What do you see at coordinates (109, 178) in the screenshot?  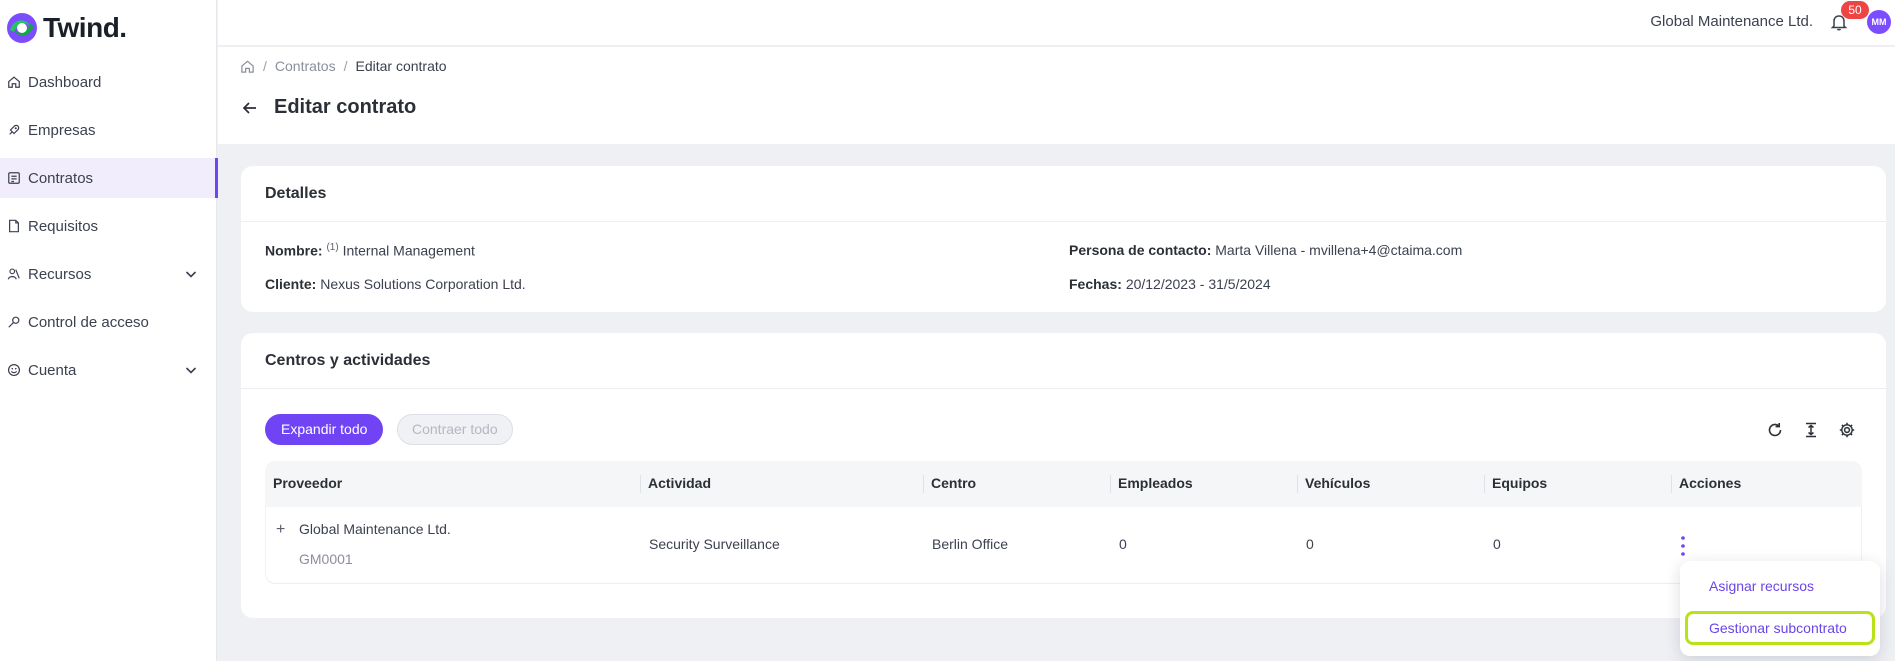 I see `sidebar-item-contratos: Contratos` at bounding box center [109, 178].